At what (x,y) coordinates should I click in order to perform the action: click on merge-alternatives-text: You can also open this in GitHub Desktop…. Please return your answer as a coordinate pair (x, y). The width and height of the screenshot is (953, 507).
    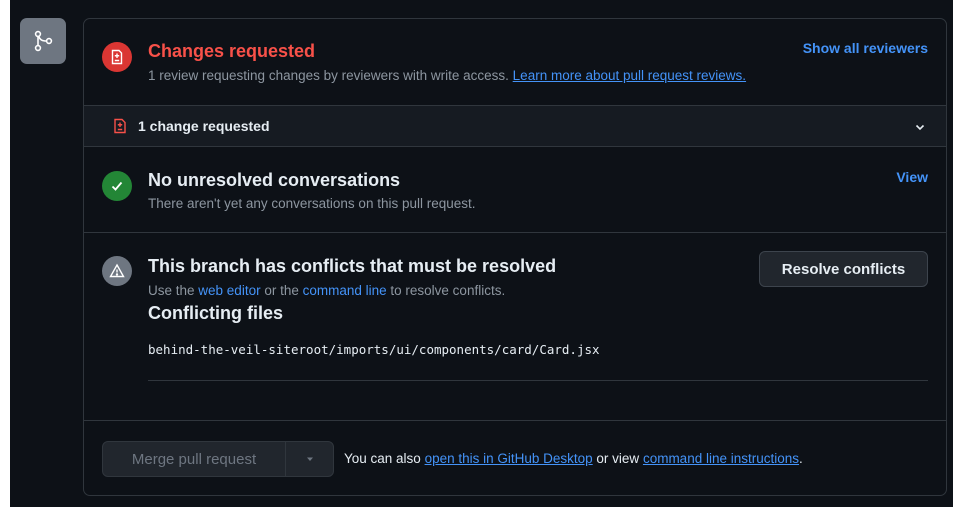
    Looking at the image, I should click on (573, 458).